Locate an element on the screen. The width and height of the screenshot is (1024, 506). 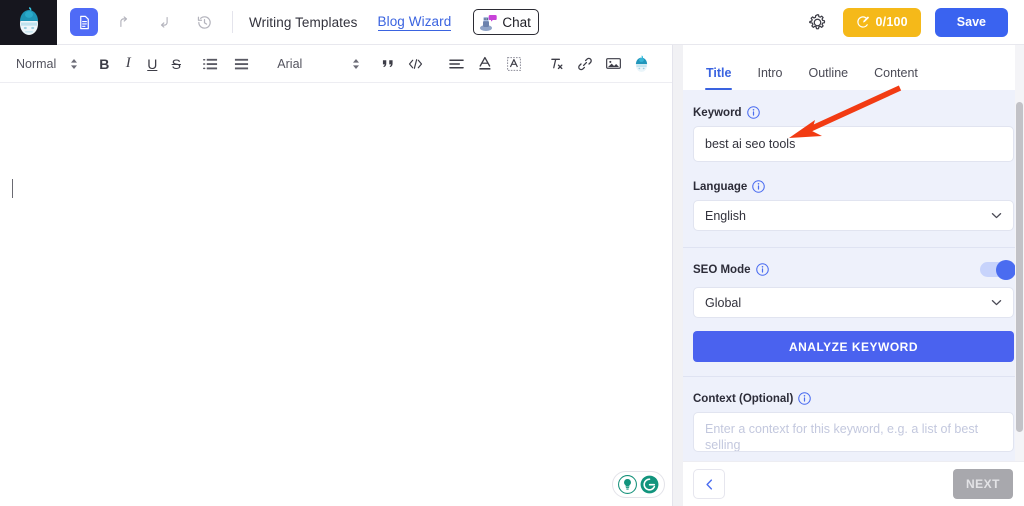
grammarly-bulb-icon is located at coordinates (627, 484).